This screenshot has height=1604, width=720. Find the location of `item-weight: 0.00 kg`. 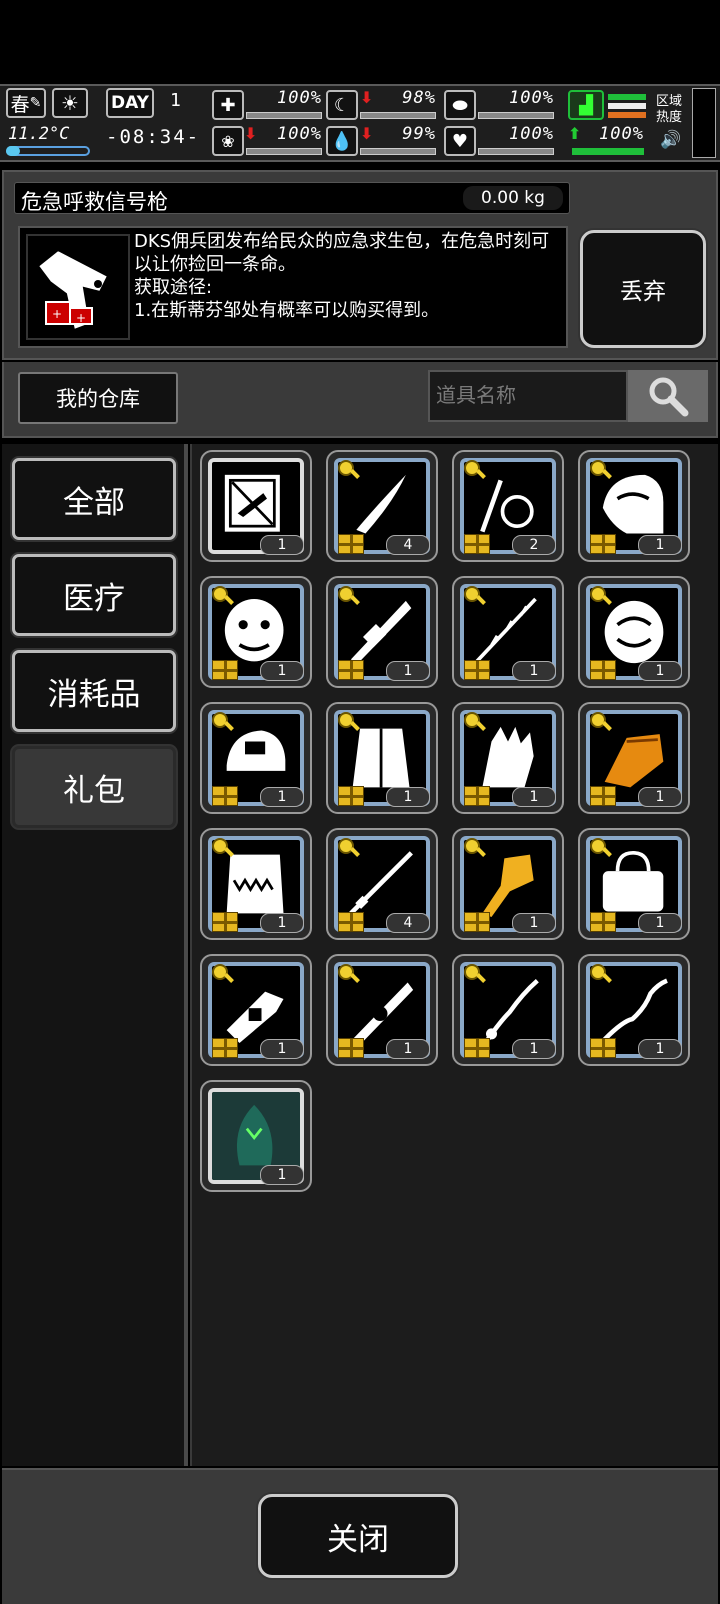

item-weight: 0.00 kg is located at coordinates (513, 198).